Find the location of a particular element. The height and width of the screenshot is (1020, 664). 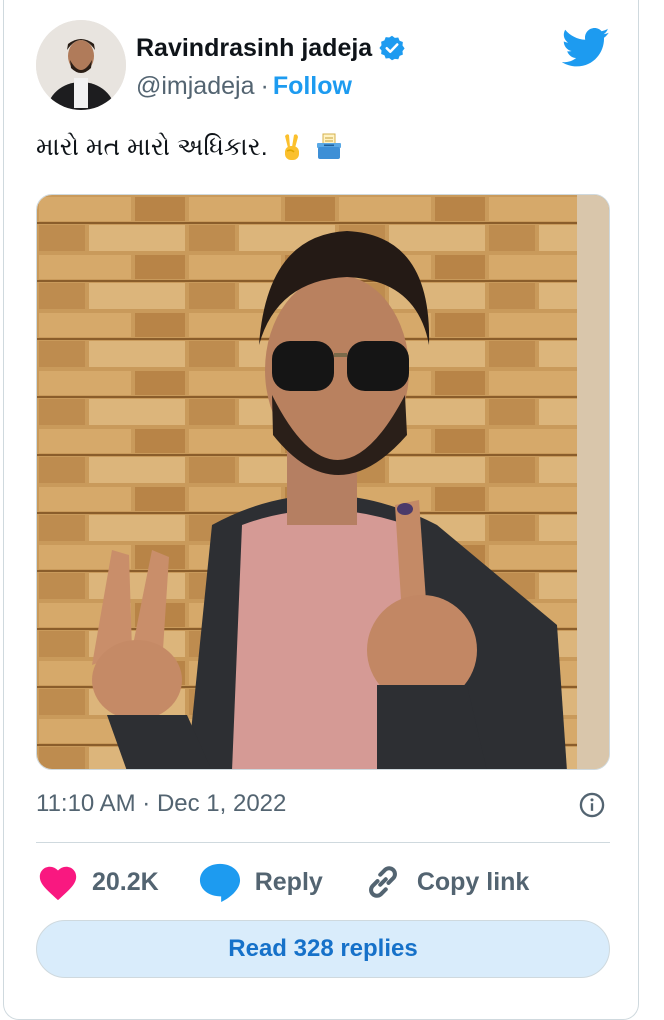

tweet-text: મારો મત મારો અધિકાર. is located at coordinates (190, 147).